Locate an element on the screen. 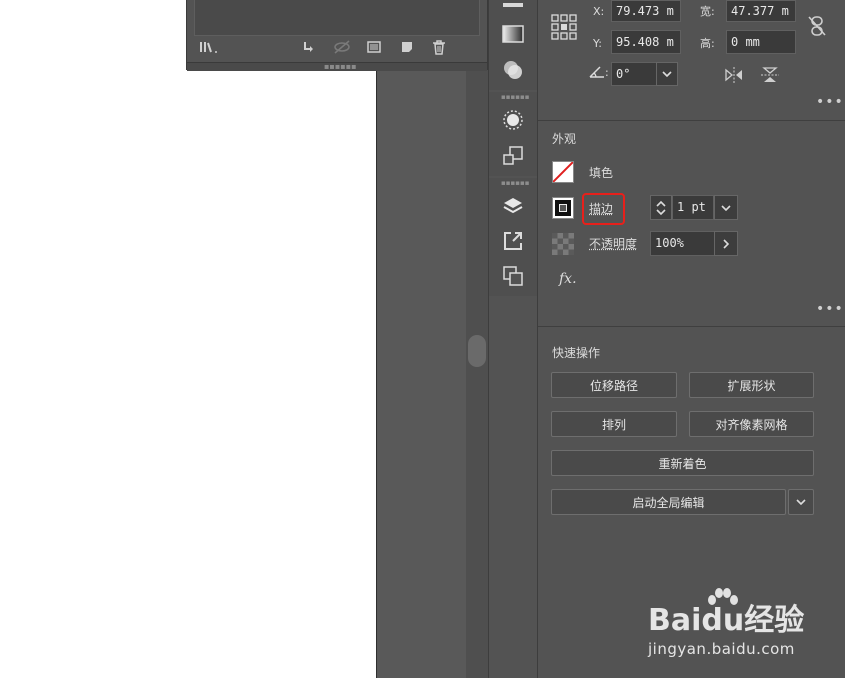 The height and width of the screenshot is (678, 845). fill-label: 填色 is located at coordinates (601, 173).